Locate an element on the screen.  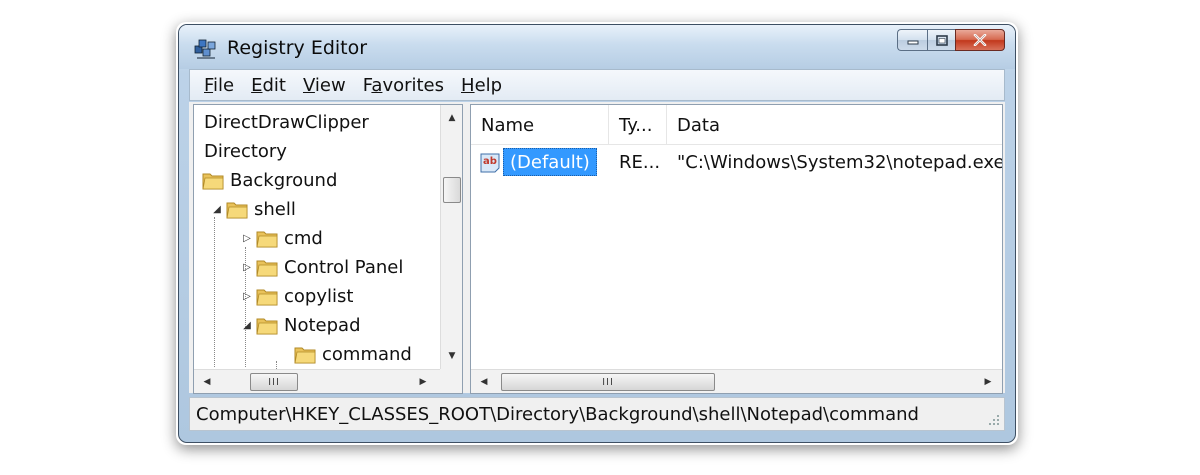
maximize-button is located at coordinates (941, 40).